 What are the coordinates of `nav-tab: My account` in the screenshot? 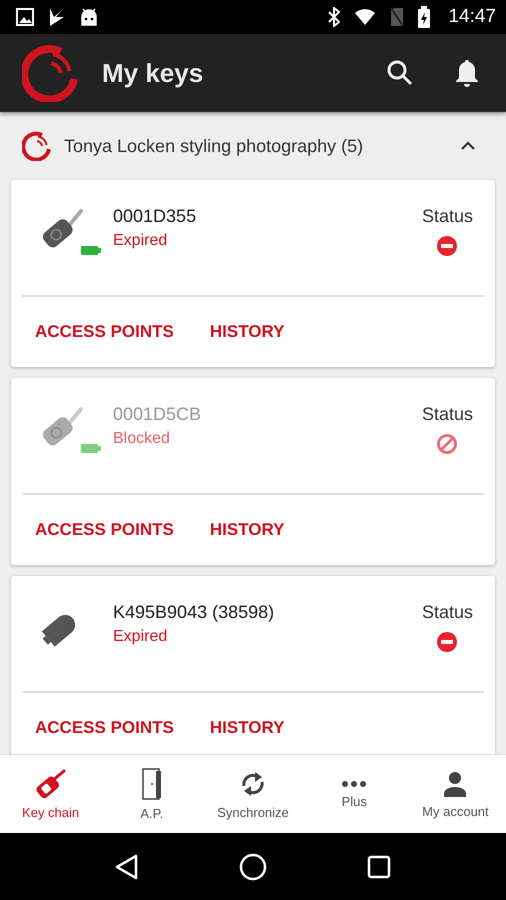 It's located at (455, 794).